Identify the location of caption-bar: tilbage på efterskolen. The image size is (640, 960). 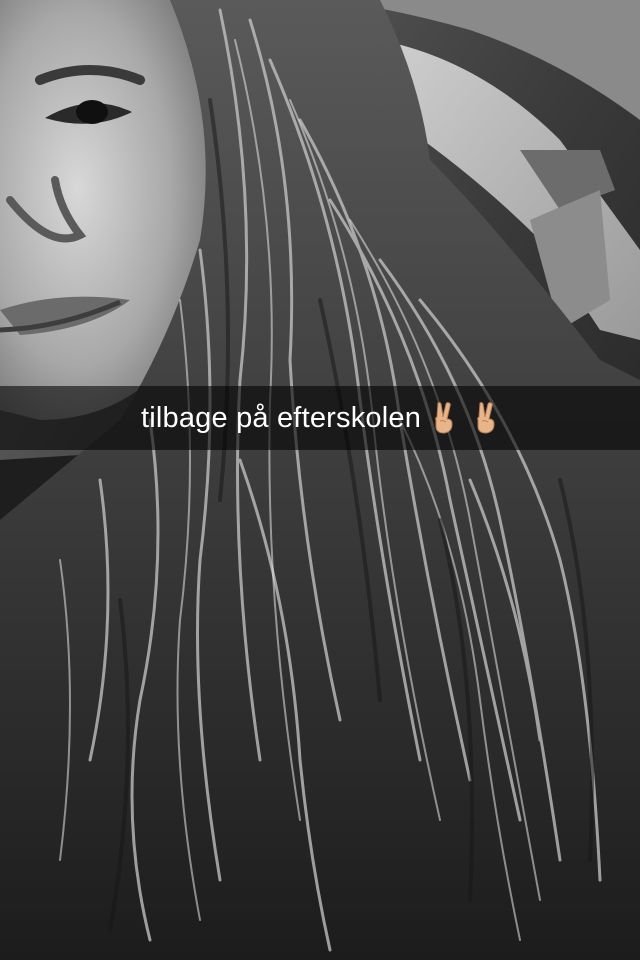
(320, 418).